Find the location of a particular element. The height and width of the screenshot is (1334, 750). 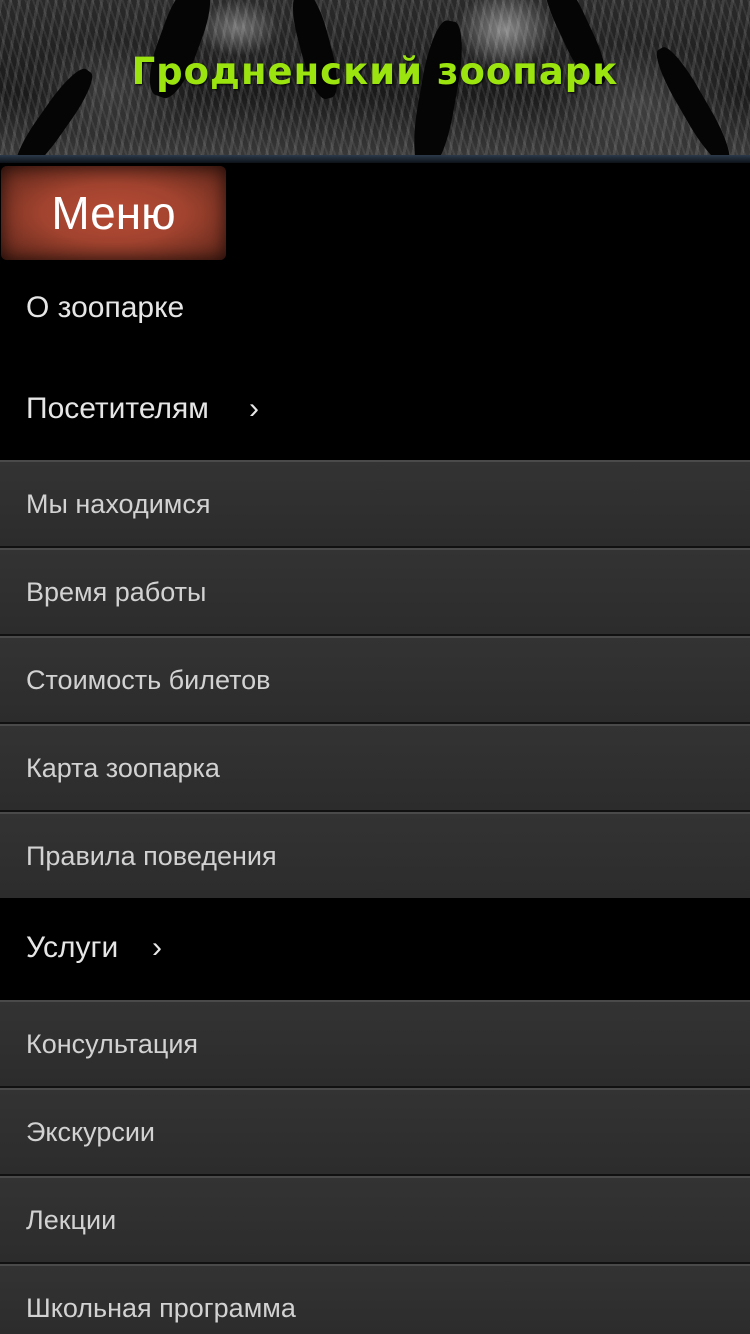

submenu-item-label: Школьная программа is located at coordinates (161, 1308).